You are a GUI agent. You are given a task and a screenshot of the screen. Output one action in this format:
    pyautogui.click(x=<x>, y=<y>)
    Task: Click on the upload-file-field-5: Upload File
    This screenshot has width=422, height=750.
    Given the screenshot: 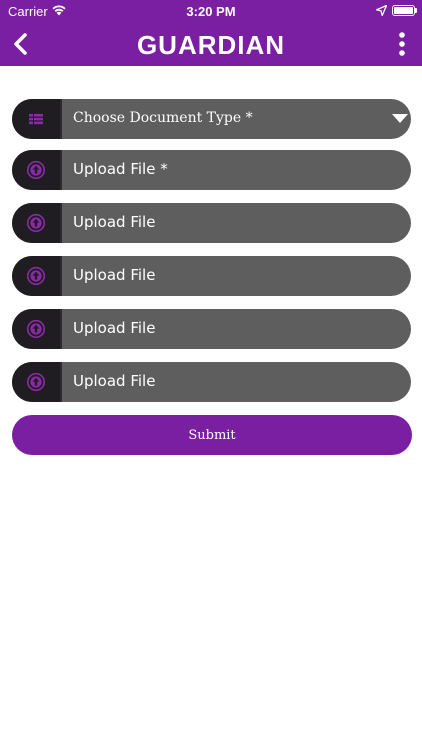 What is the action you would take?
    pyautogui.click(x=211, y=382)
    